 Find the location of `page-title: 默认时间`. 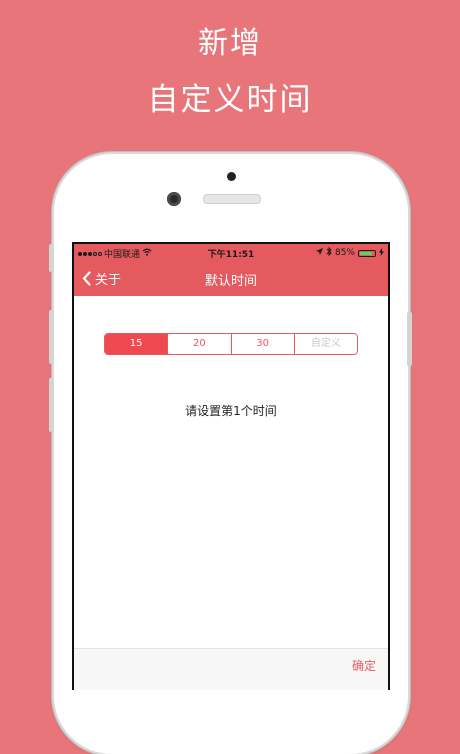

page-title: 默认时间 is located at coordinates (230, 281).